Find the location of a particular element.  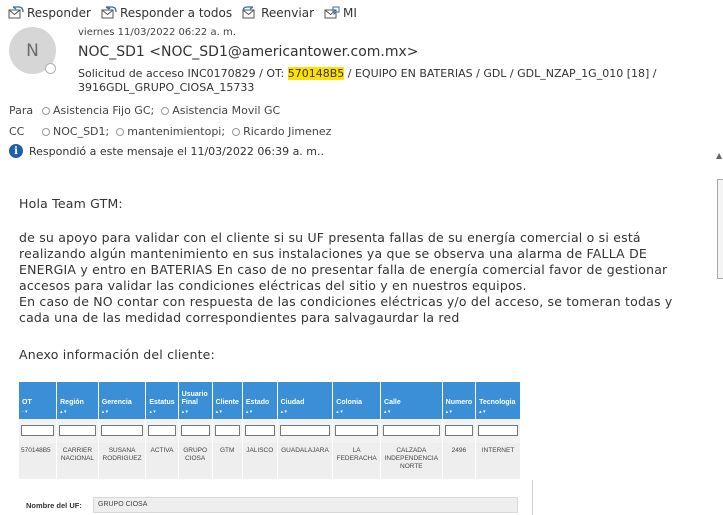

column-header-label: Estatus is located at coordinates (162, 402).